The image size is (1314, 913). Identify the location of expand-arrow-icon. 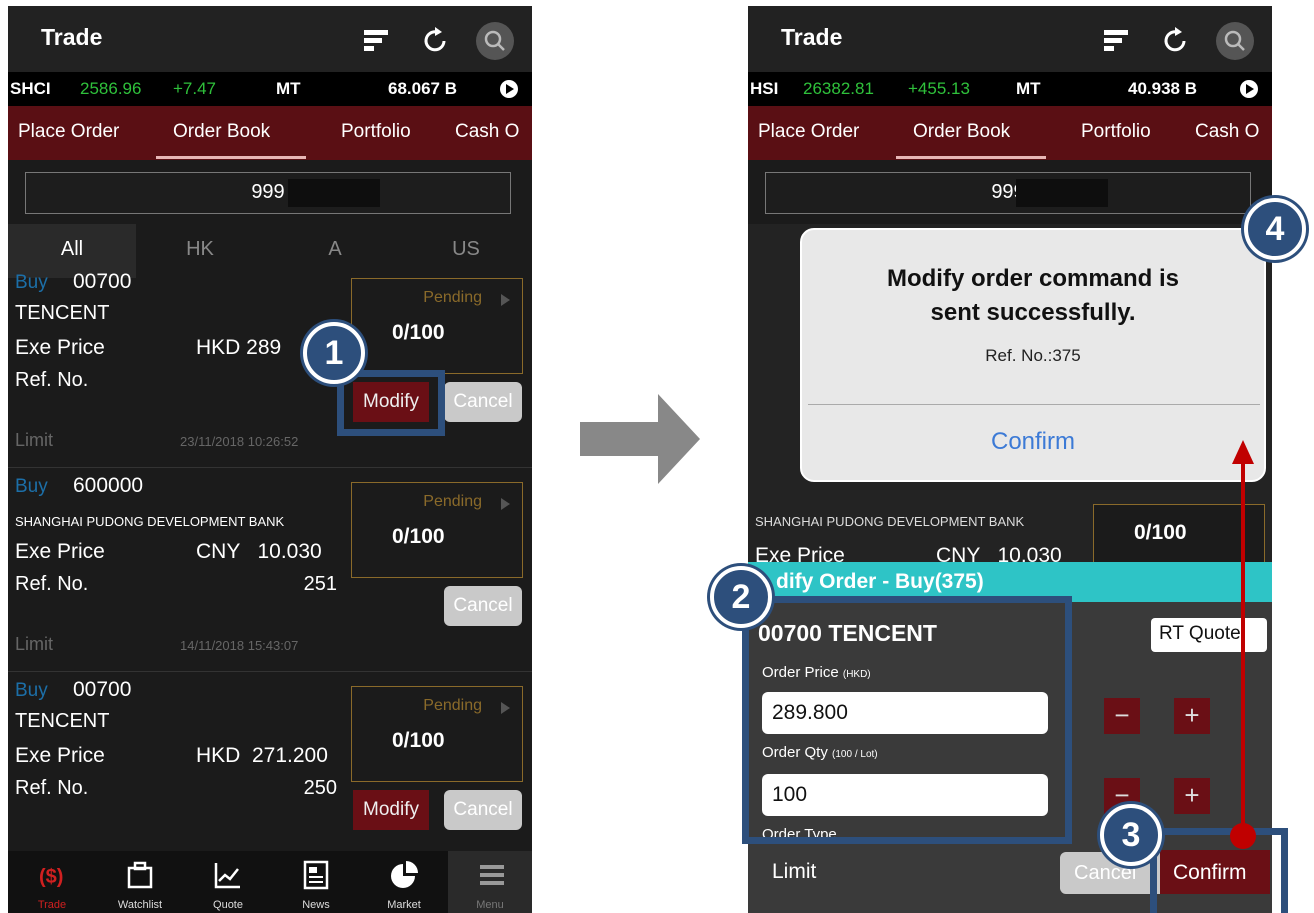
(505, 504).